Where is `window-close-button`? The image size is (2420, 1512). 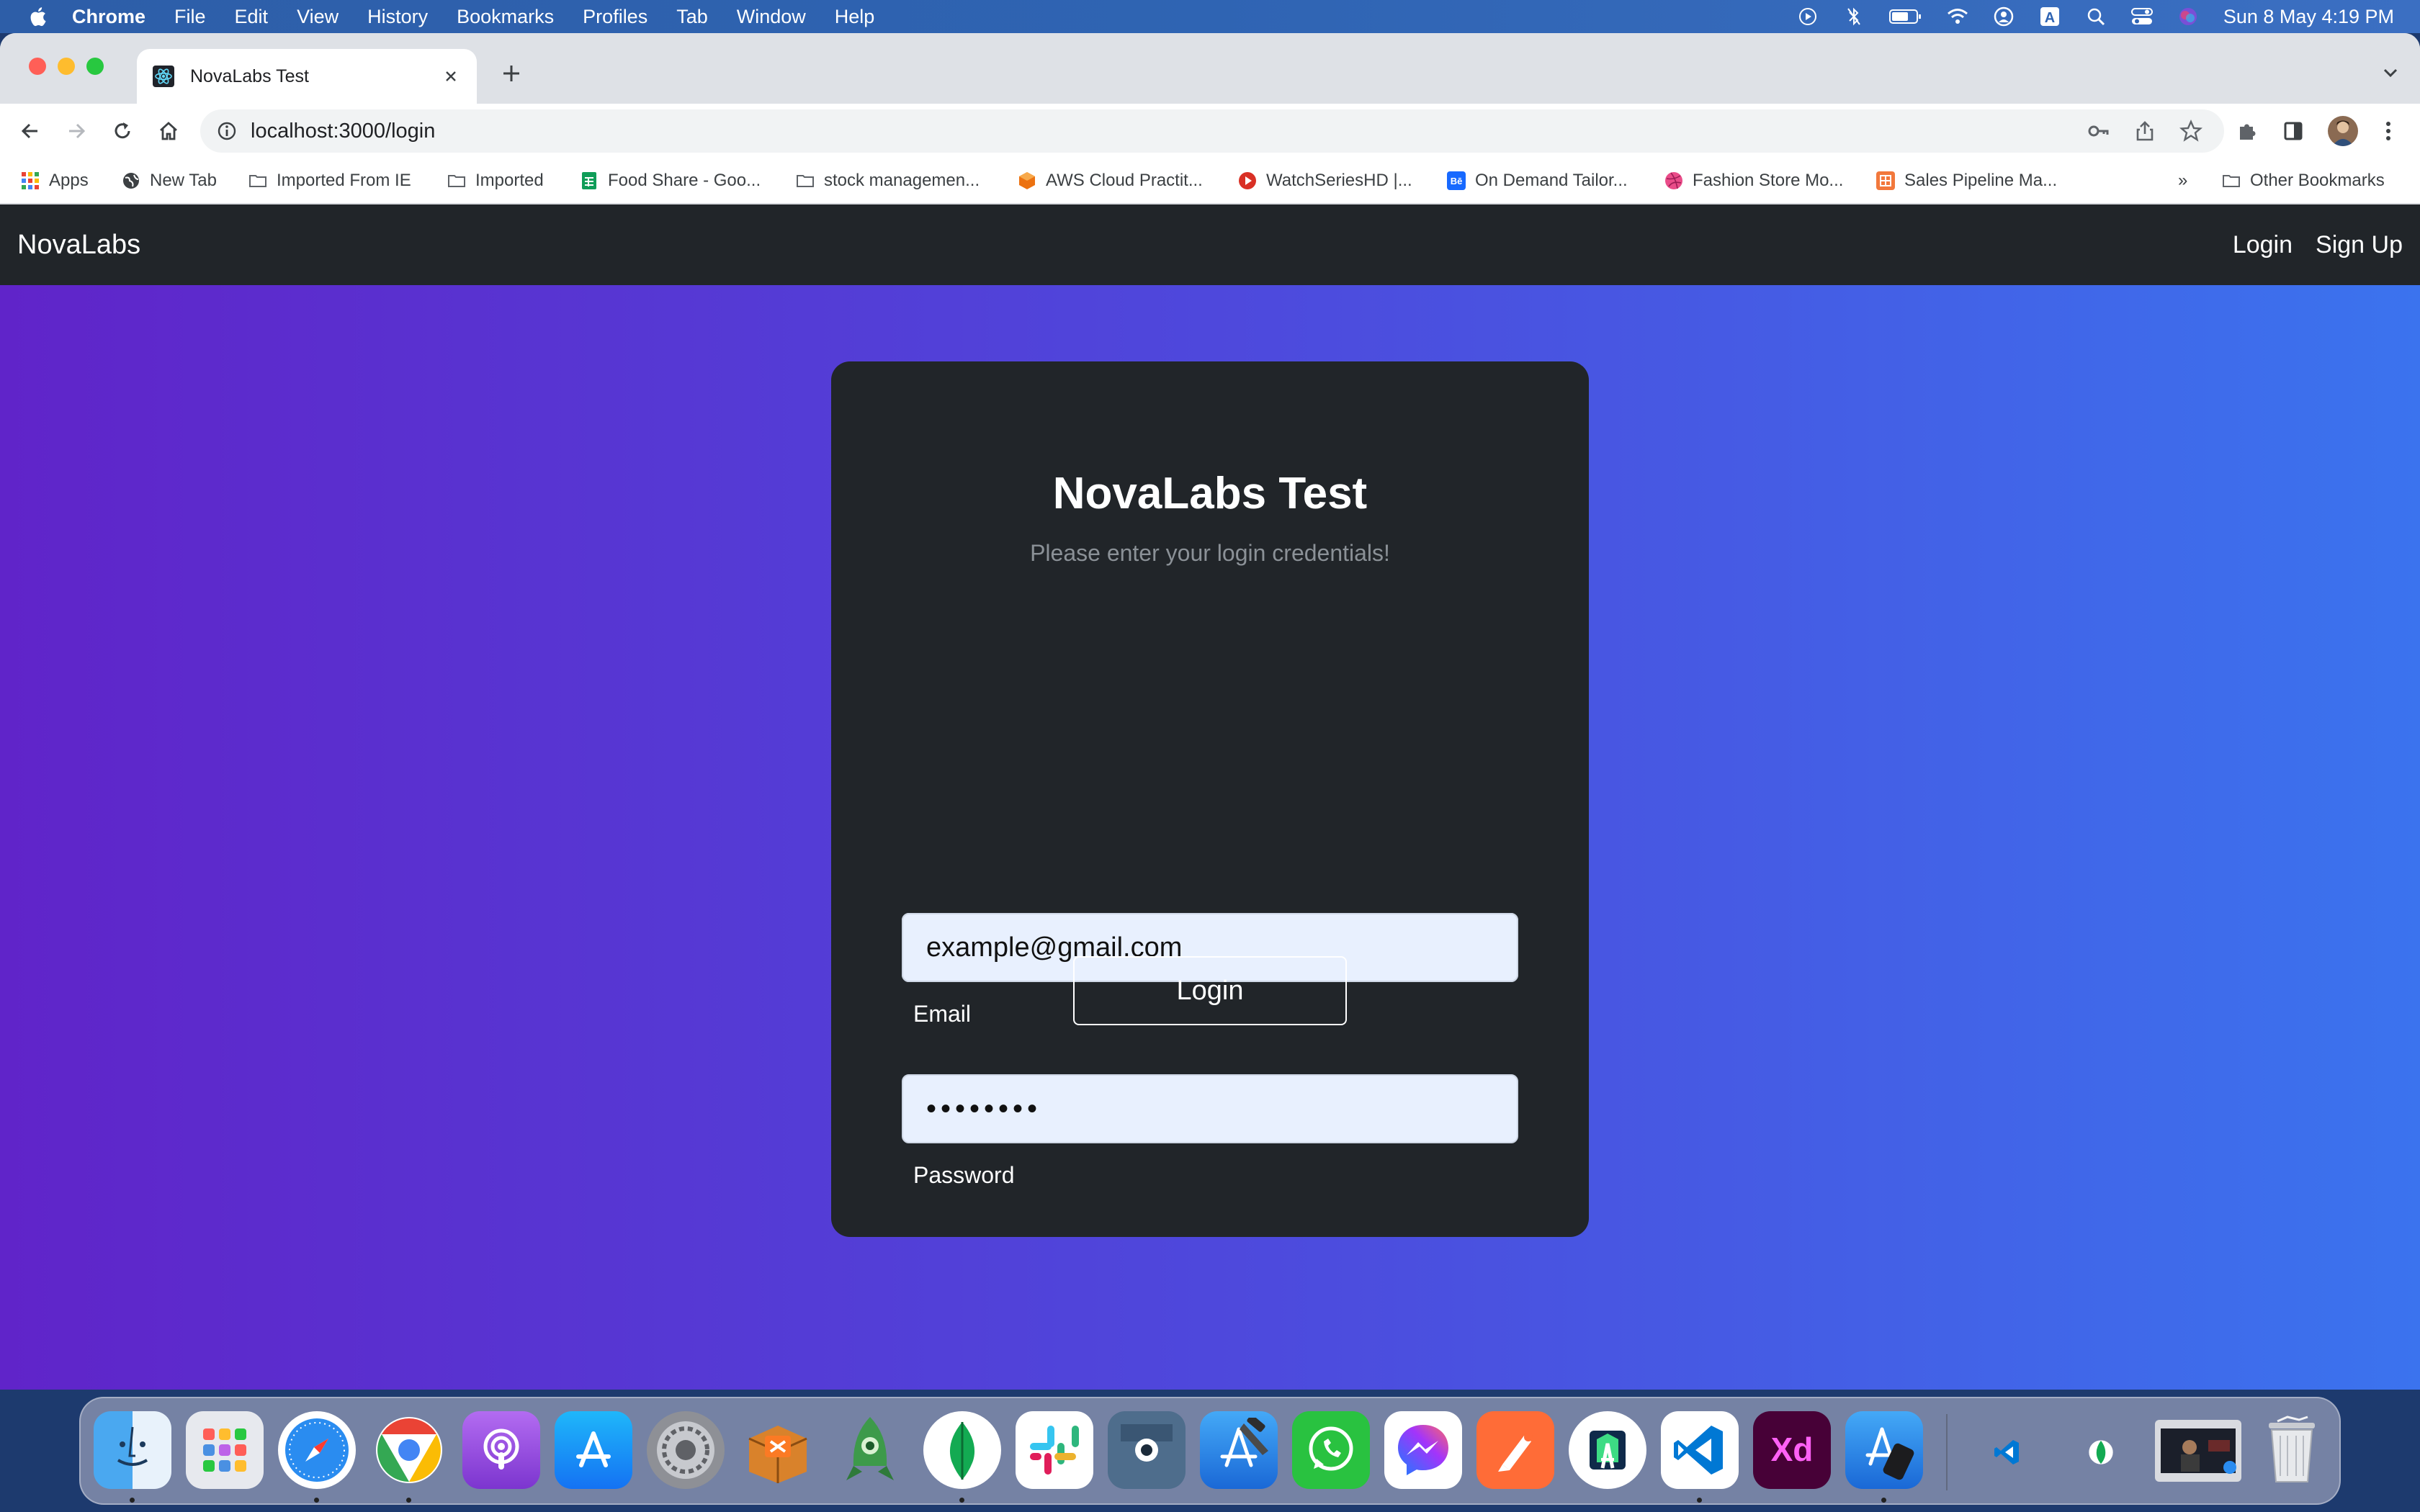
window-close-button is located at coordinates (37, 66).